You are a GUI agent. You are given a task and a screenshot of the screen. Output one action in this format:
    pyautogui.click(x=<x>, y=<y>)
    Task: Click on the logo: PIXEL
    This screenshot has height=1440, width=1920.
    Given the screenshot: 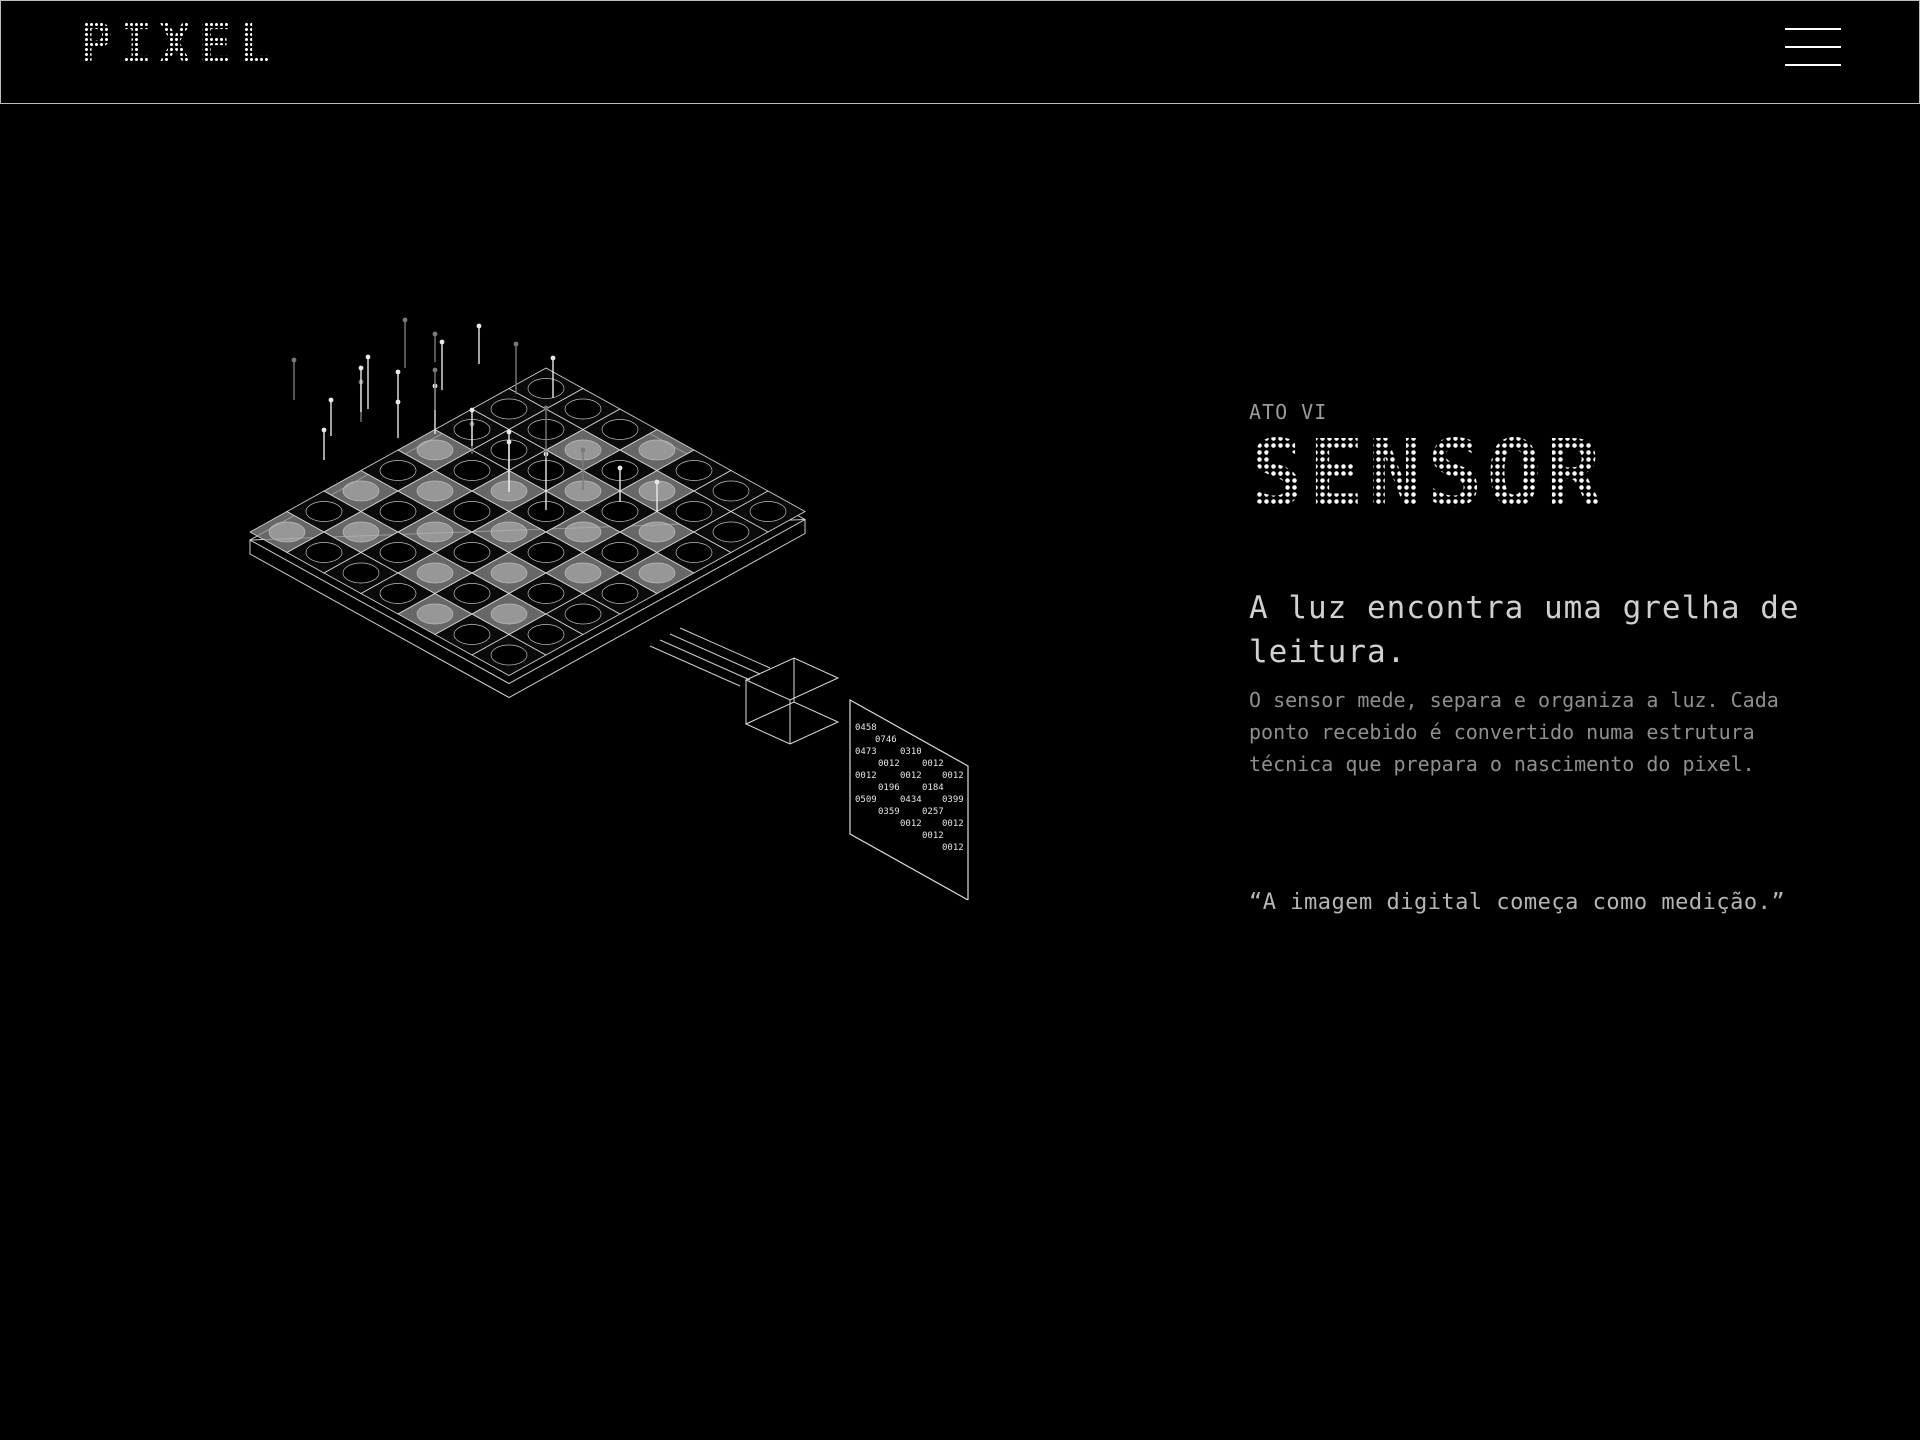 What is the action you would take?
    pyautogui.click(x=178, y=45)
    